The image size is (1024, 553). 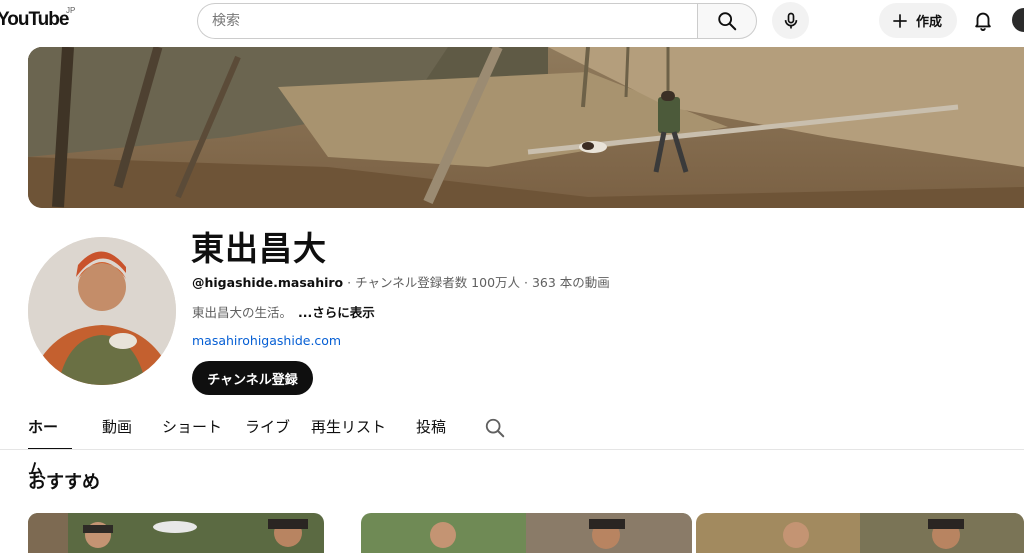 What do you see at coordinates (71, 10) in the screenshot?
I see `logo-region-label: JP` at bounding box center [71, 10].